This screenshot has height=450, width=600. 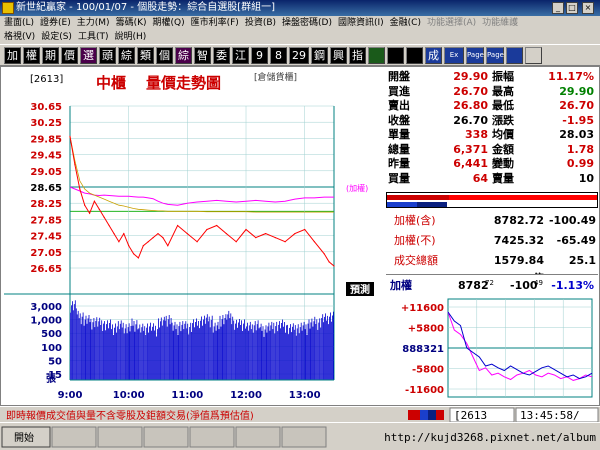 What do you see at coordinates (183, 55) in the screenshot?
I see `toolbar-button-9: 綜` at bounding box center [183, 55].